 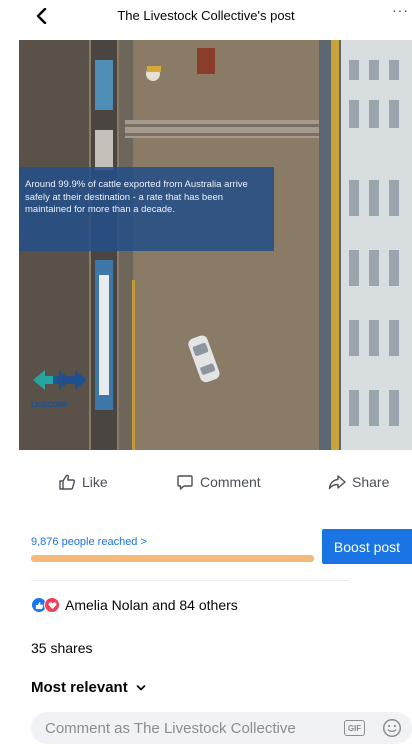 What do you see at coordinates (141, 687) in the screenshot?
I see `chevron-down-icon` at bounding box center [141, 687].